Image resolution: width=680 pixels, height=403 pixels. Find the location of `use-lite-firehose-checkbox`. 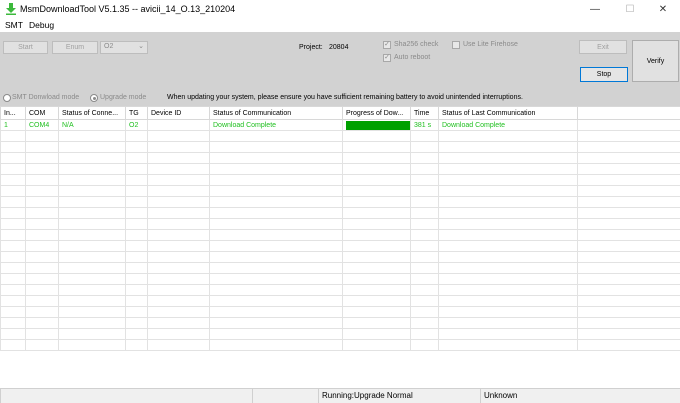

use-lite-firehose-checkbox is located at coordinates (456, 45).